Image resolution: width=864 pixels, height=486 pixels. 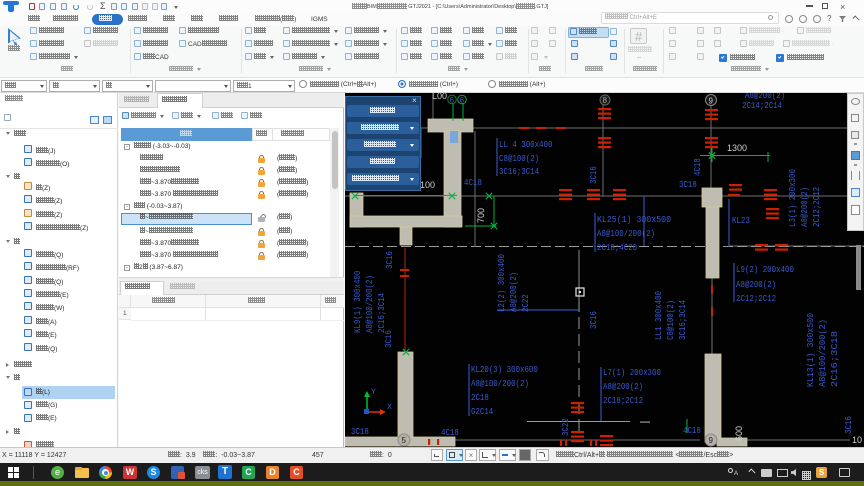 What do you see at coordinates (617, 248) in the screenshot?
I see `svg-text: 2C18;4C20` at bounding box center [617, 248].